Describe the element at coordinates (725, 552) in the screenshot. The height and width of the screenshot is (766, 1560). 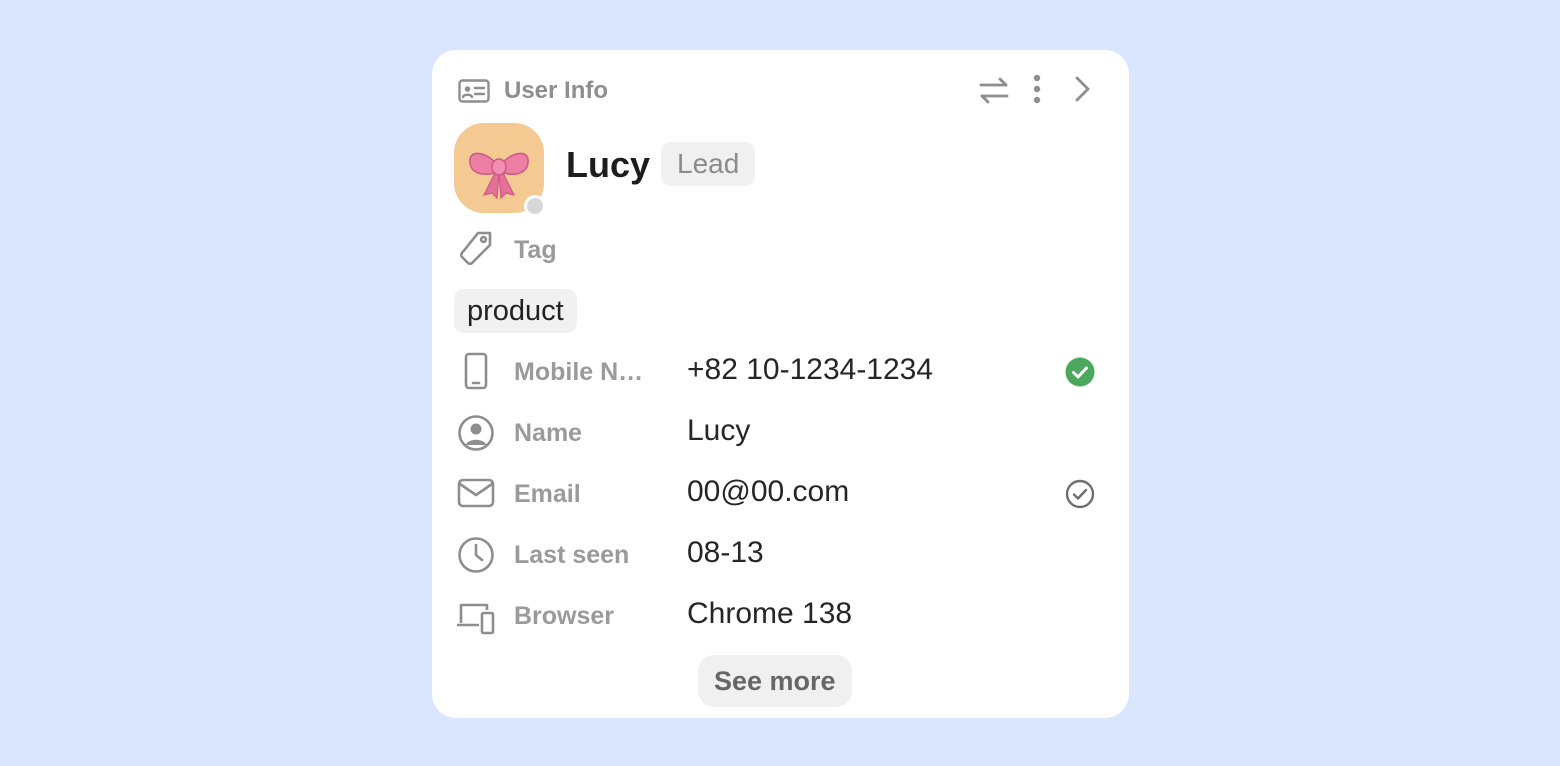
I see `last-seen-value: 08-13` at that location.